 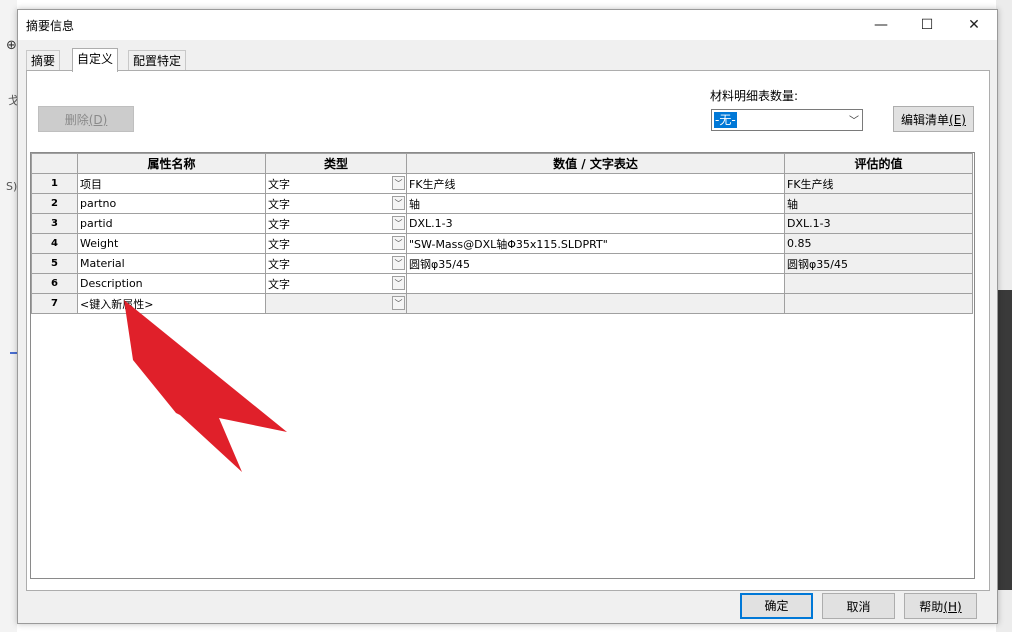 What do you see at coordinates (157, 60) in the screenshot?
I see `tab-config-specific: 配置特定` at bounding box center [157, 60].